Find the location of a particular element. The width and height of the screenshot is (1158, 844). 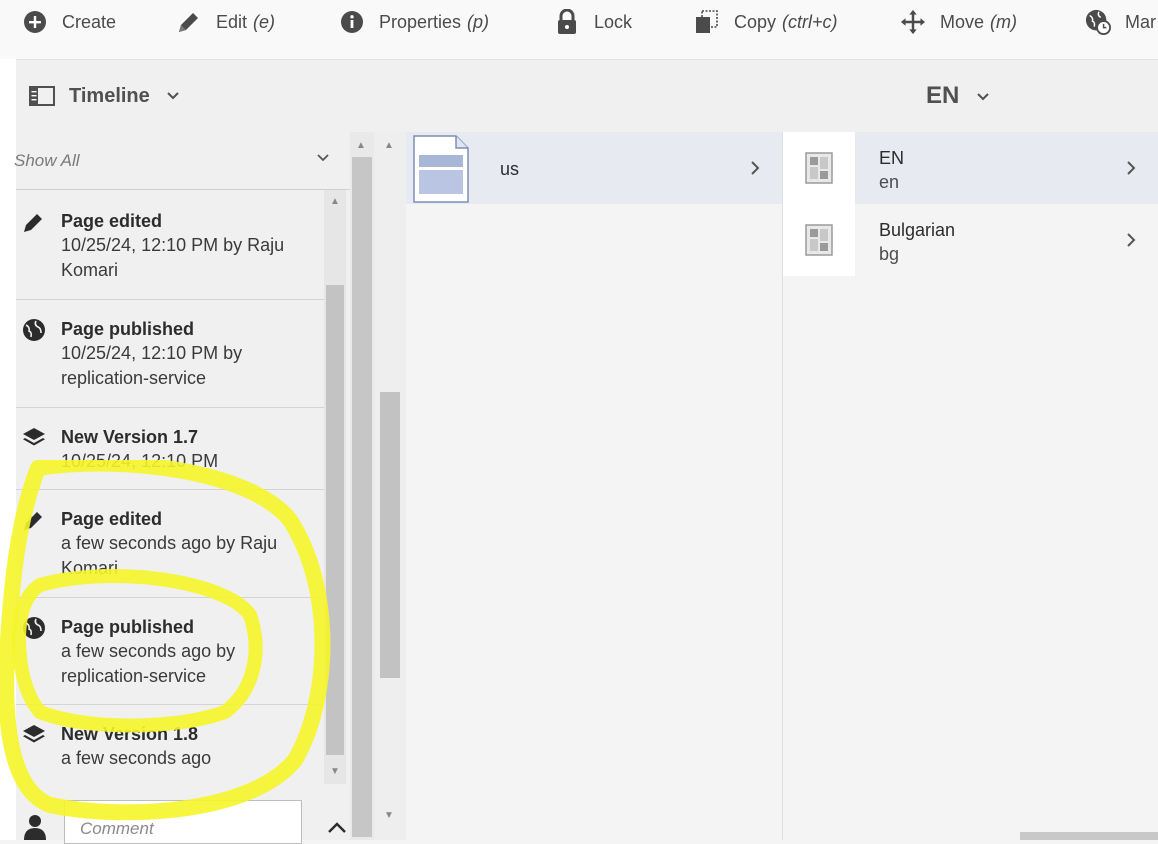

comment-input: Comment is located at coordinates (183, 822).